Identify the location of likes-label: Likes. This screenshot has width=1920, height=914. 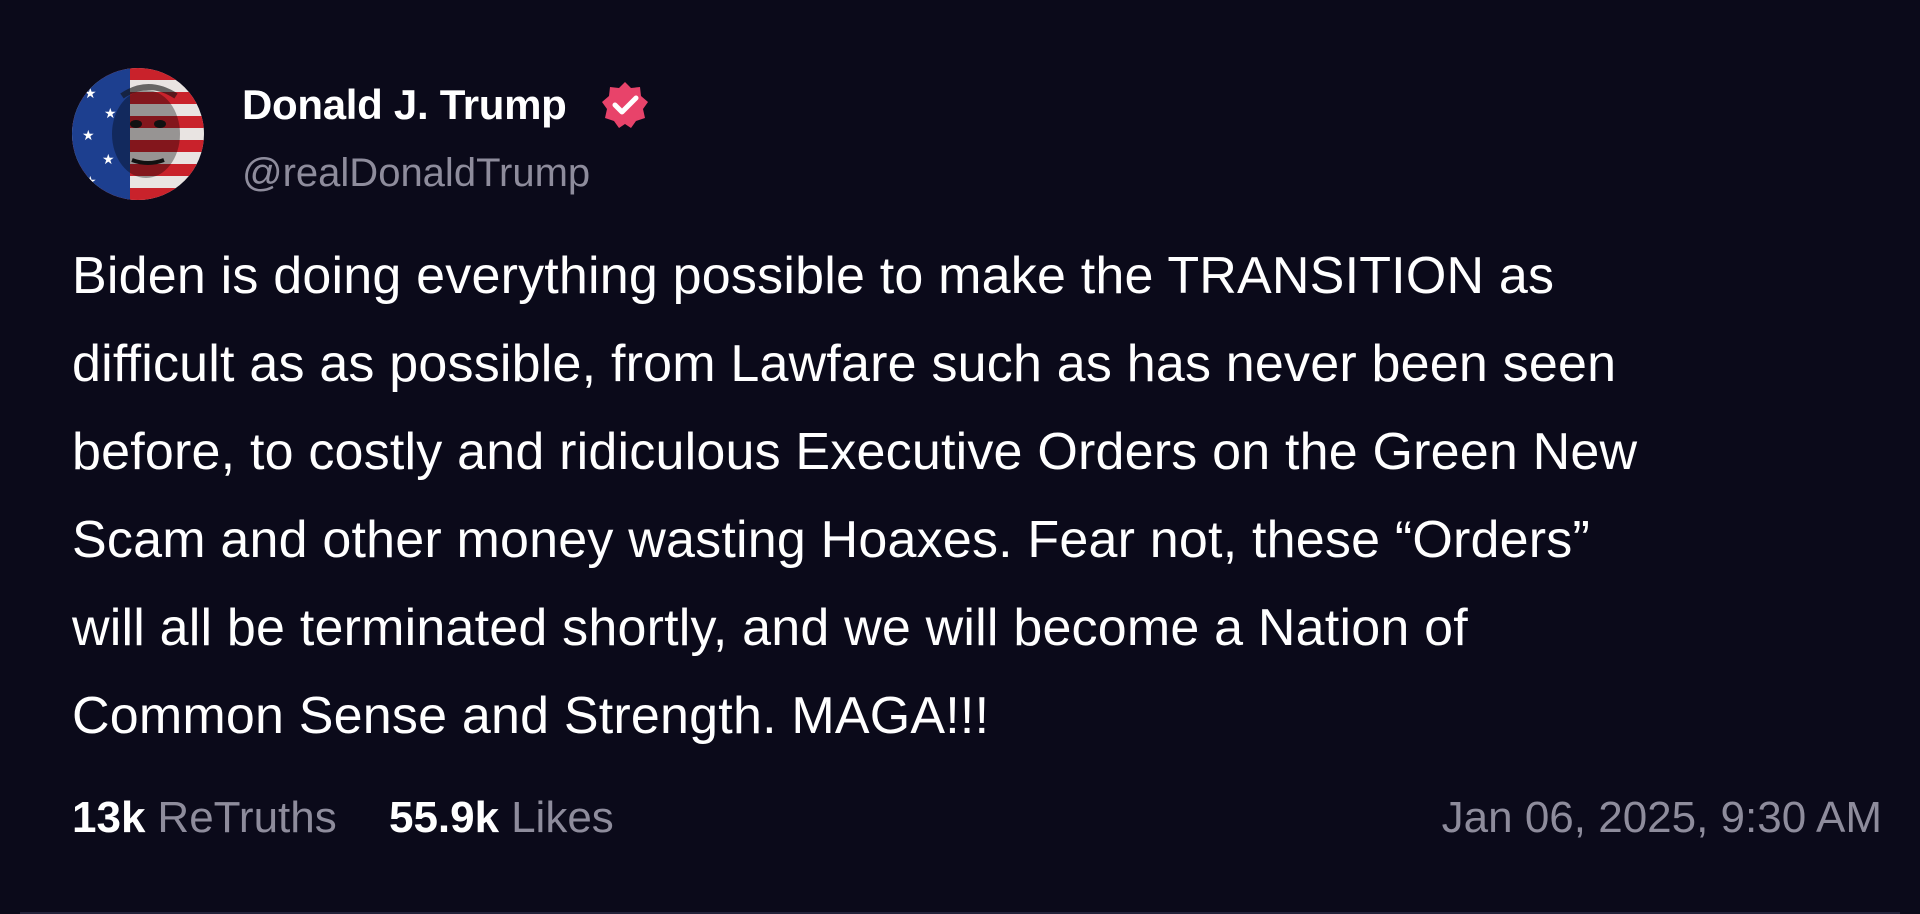
(562, 817).